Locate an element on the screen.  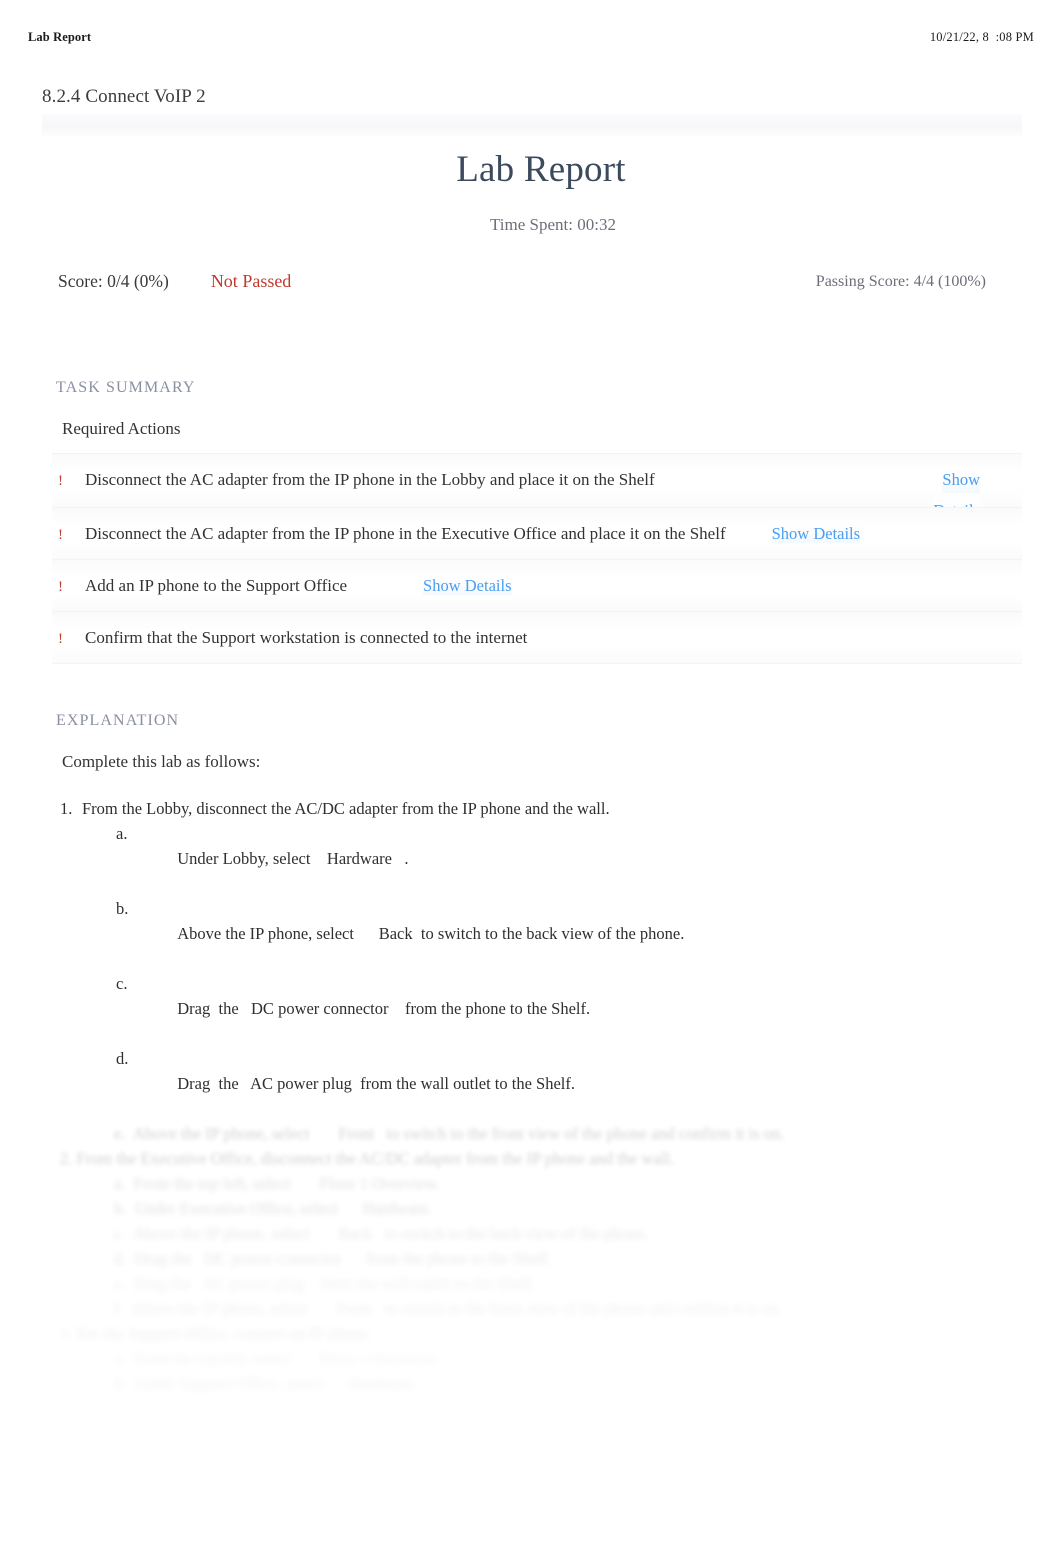
passing-score: Passing Score: 4/4 (100%) is located at coordinates (900, 281).